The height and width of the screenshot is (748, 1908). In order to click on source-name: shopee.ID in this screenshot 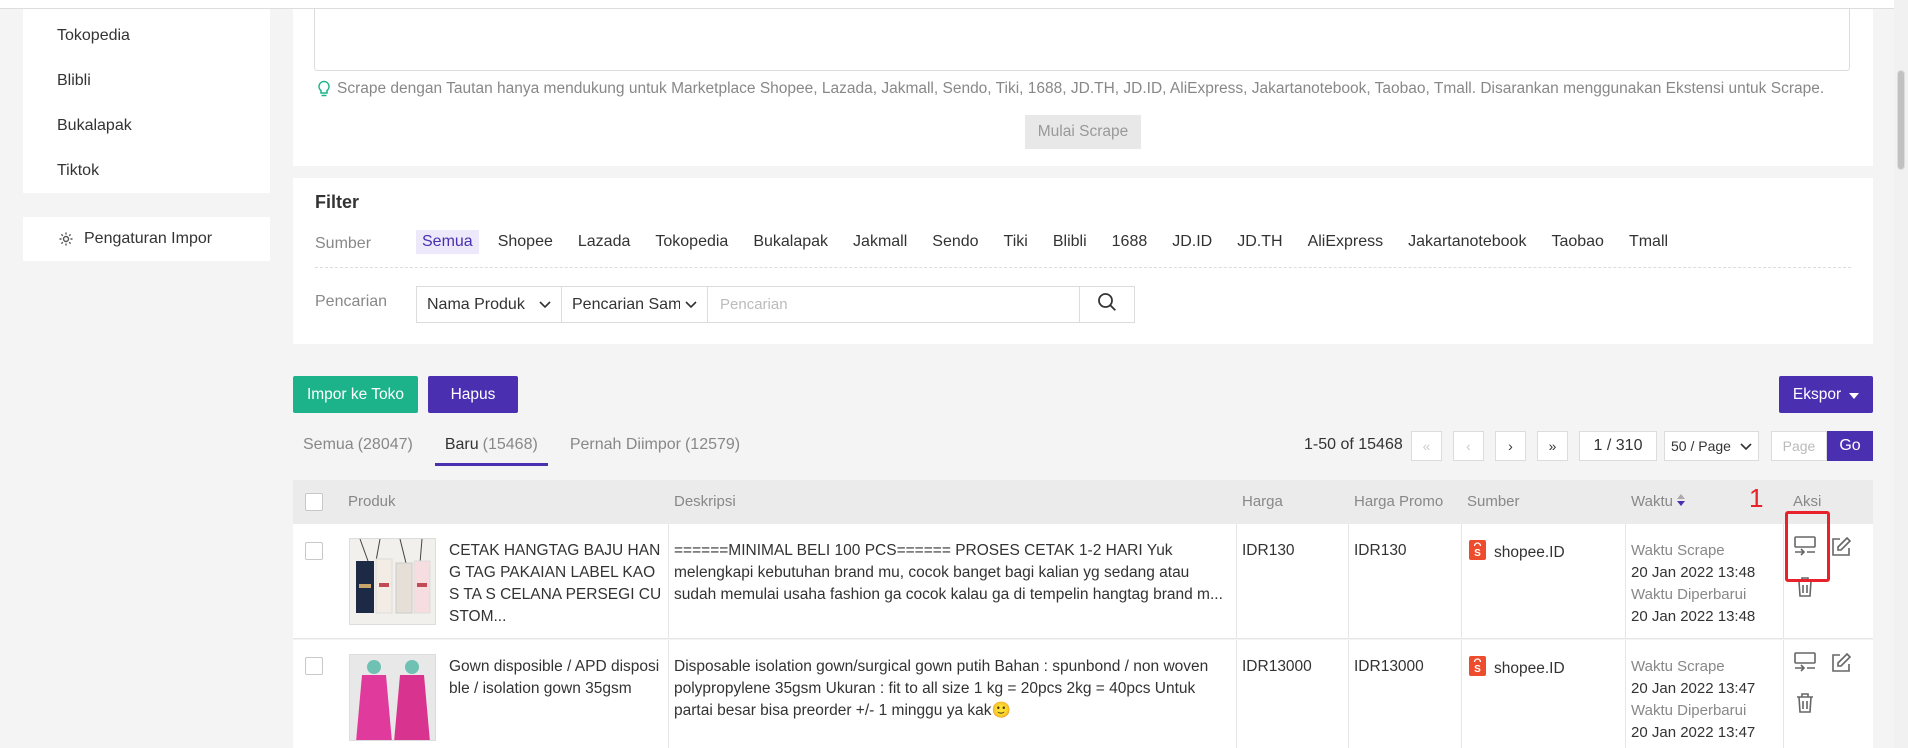, I will do `click(1529, 668)`.